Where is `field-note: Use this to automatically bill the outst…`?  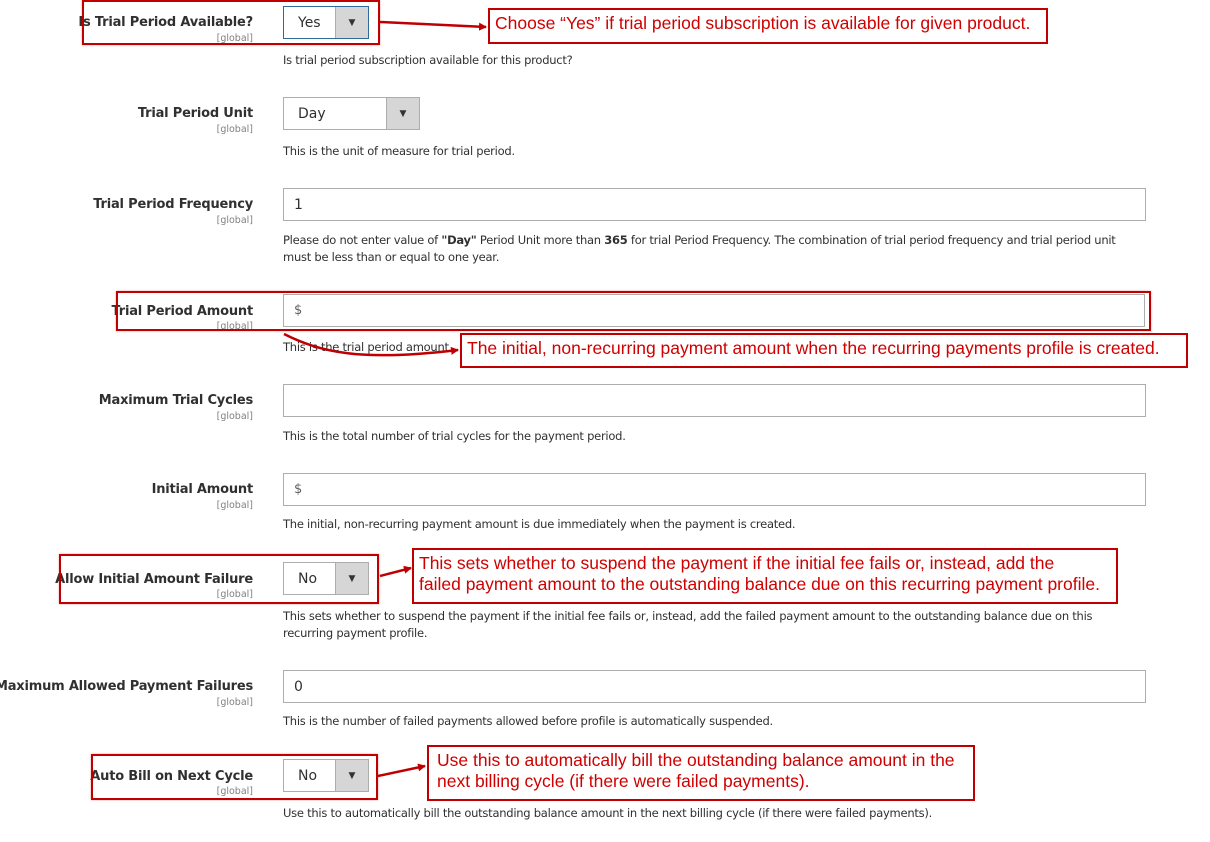
field-note: Use this to automatically bill the outst… is located at coordinates (607, 813).